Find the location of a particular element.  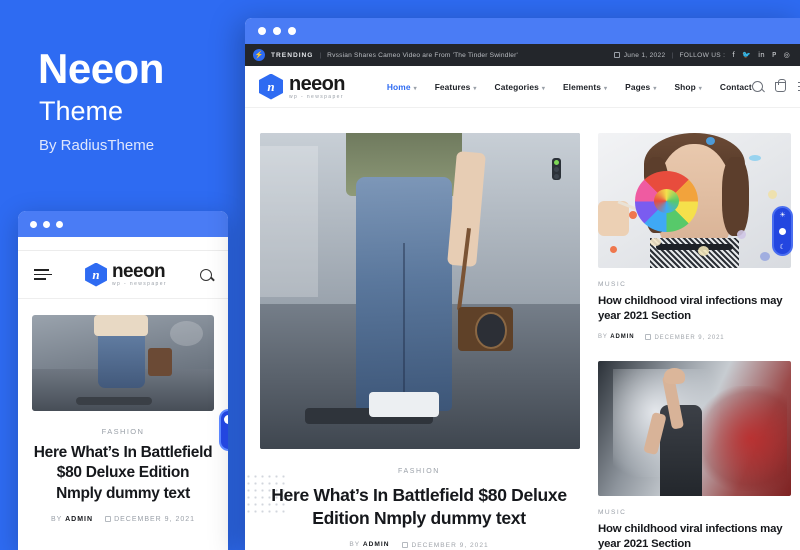

mobile-logo: neeon wp - newspaper is located at coordinates (126, 274).